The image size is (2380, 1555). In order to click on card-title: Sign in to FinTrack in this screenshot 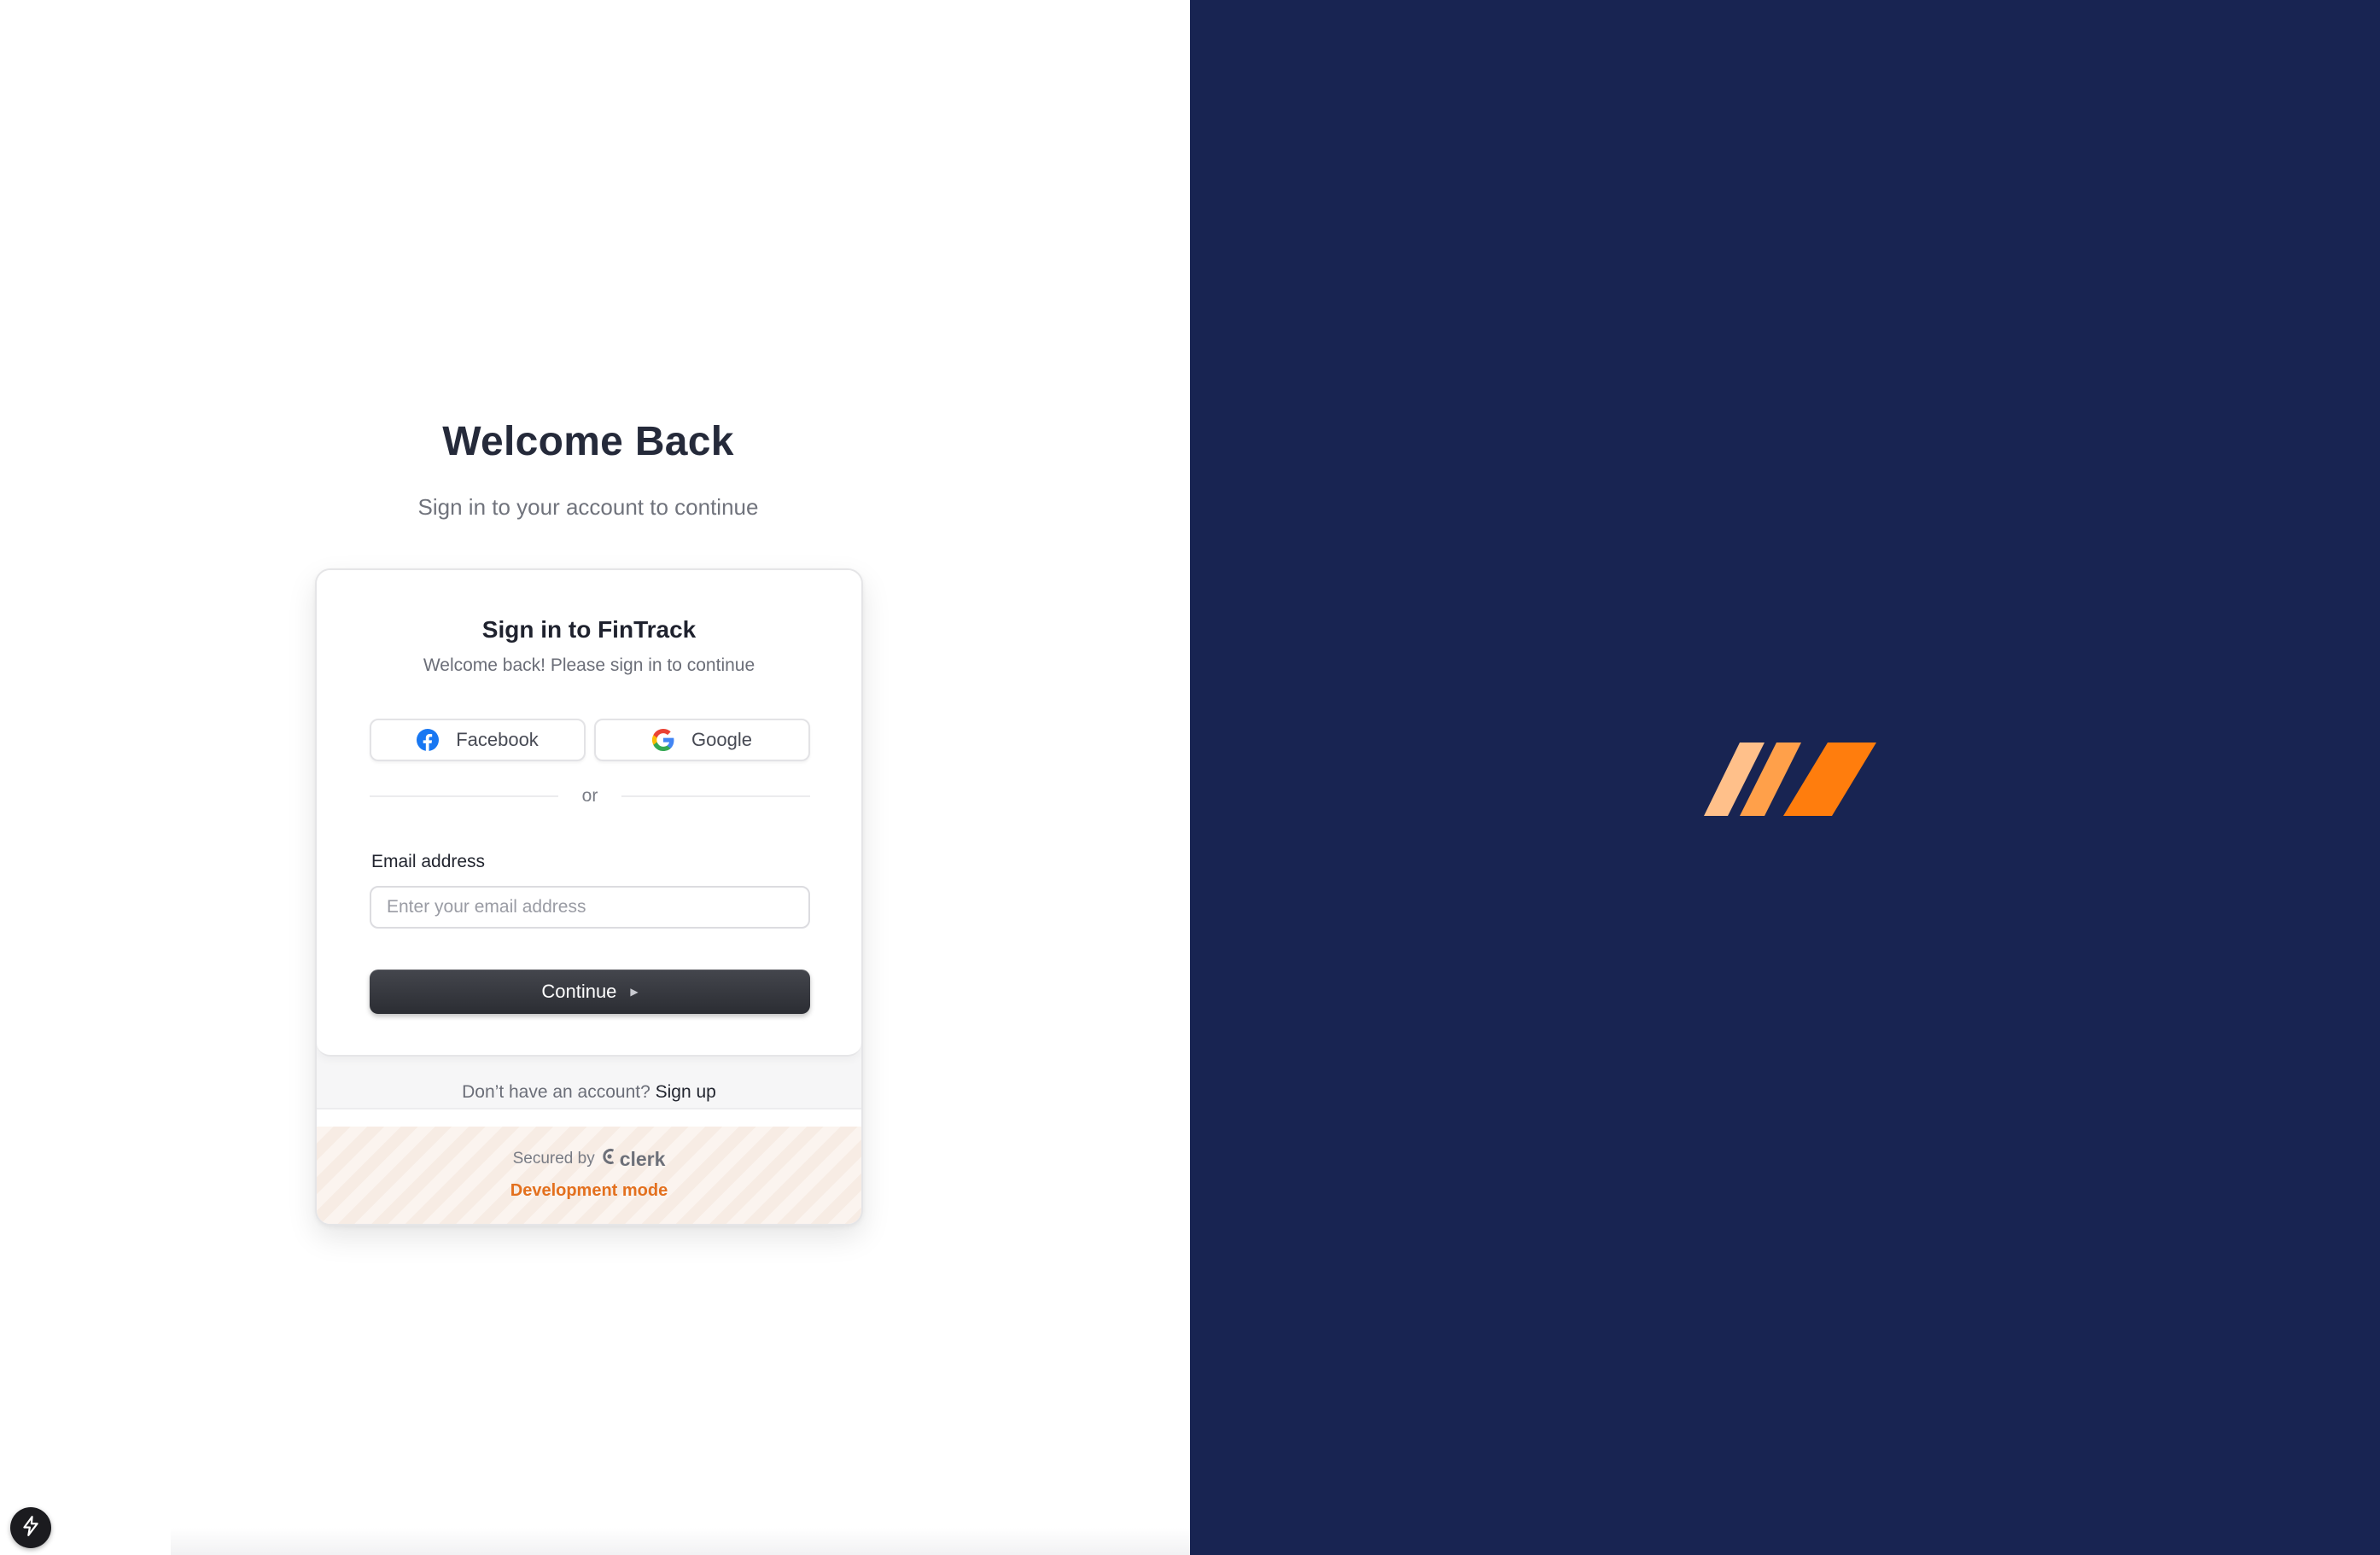, I will do `click(589, 629)`.